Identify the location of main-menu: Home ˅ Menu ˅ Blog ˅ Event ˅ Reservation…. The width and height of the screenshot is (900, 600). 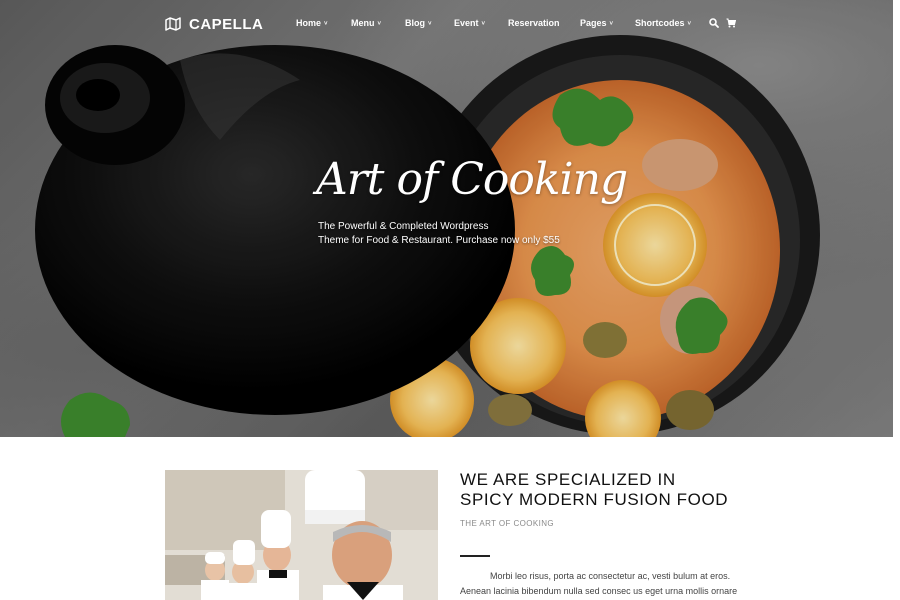
(503, 23).